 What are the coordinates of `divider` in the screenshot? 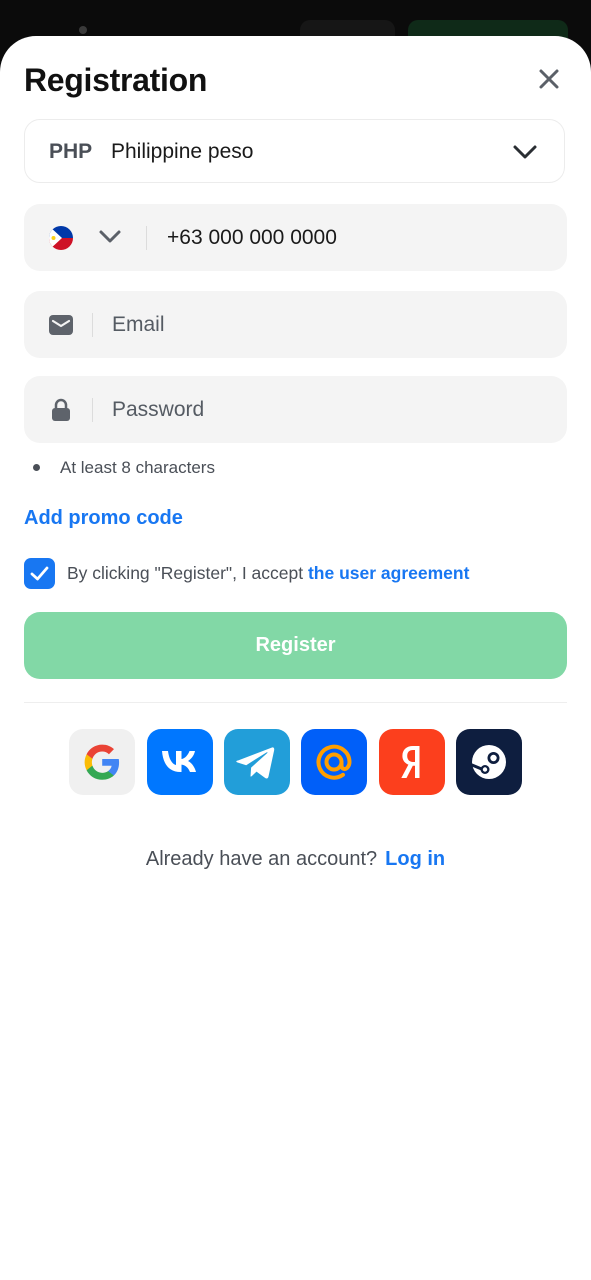 It's located at (295, 702).